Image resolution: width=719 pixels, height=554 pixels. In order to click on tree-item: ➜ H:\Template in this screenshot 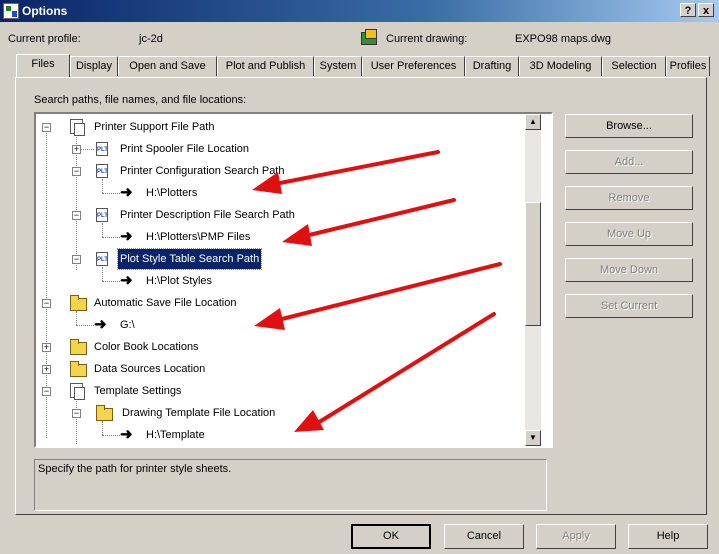, I will do `click(286, 433)`.